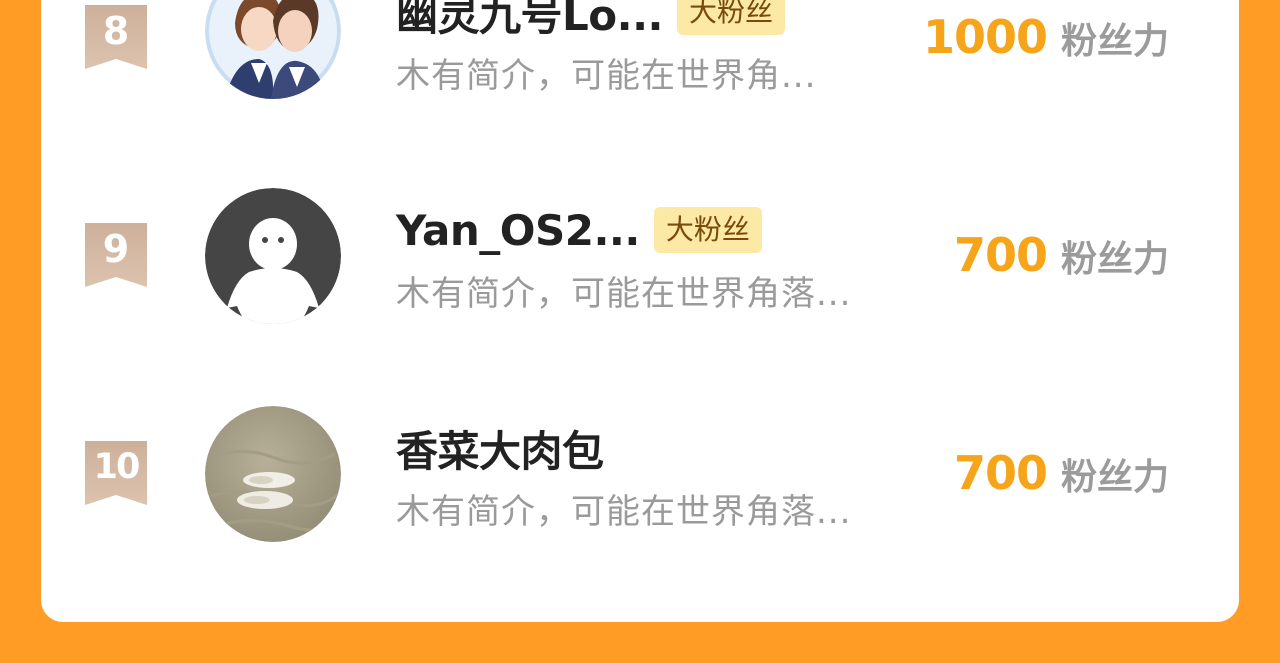  Describe the element at coordinates (116, 249) in the screenshot. I see `rank-number: 9` at that location.